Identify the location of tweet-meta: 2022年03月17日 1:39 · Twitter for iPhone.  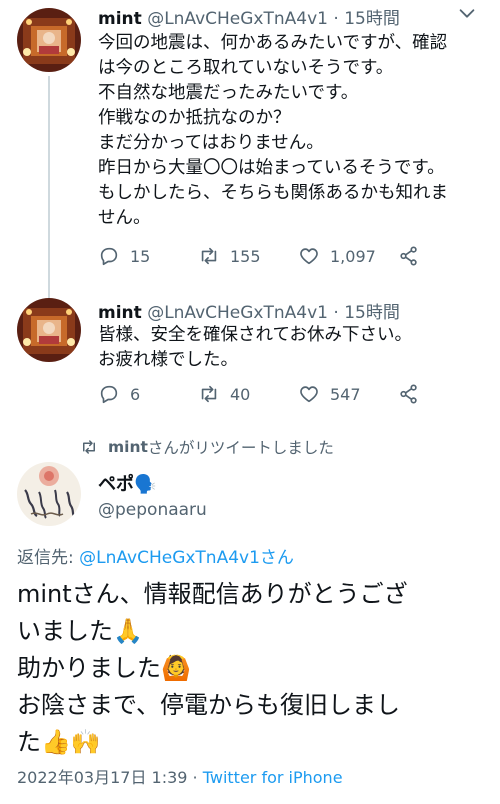
(180, 776).